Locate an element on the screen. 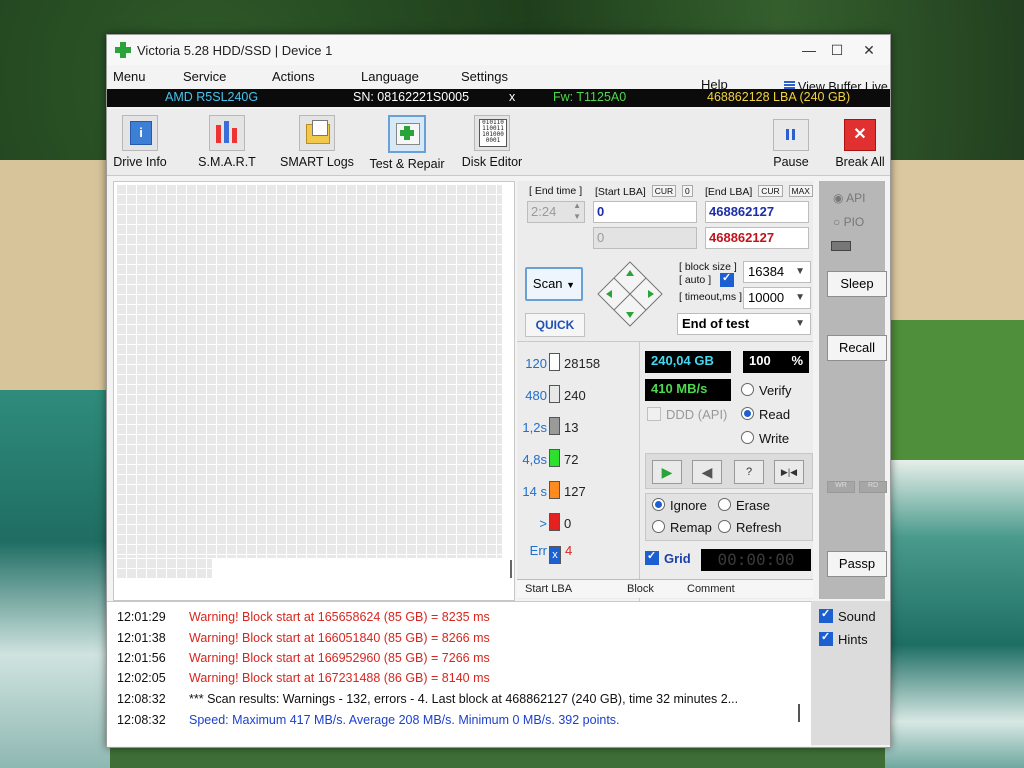 Image resolution: width=1024 pixels, height=768 pixels. drive-info-button: i Drive Info is located at coordinates (140, 142).